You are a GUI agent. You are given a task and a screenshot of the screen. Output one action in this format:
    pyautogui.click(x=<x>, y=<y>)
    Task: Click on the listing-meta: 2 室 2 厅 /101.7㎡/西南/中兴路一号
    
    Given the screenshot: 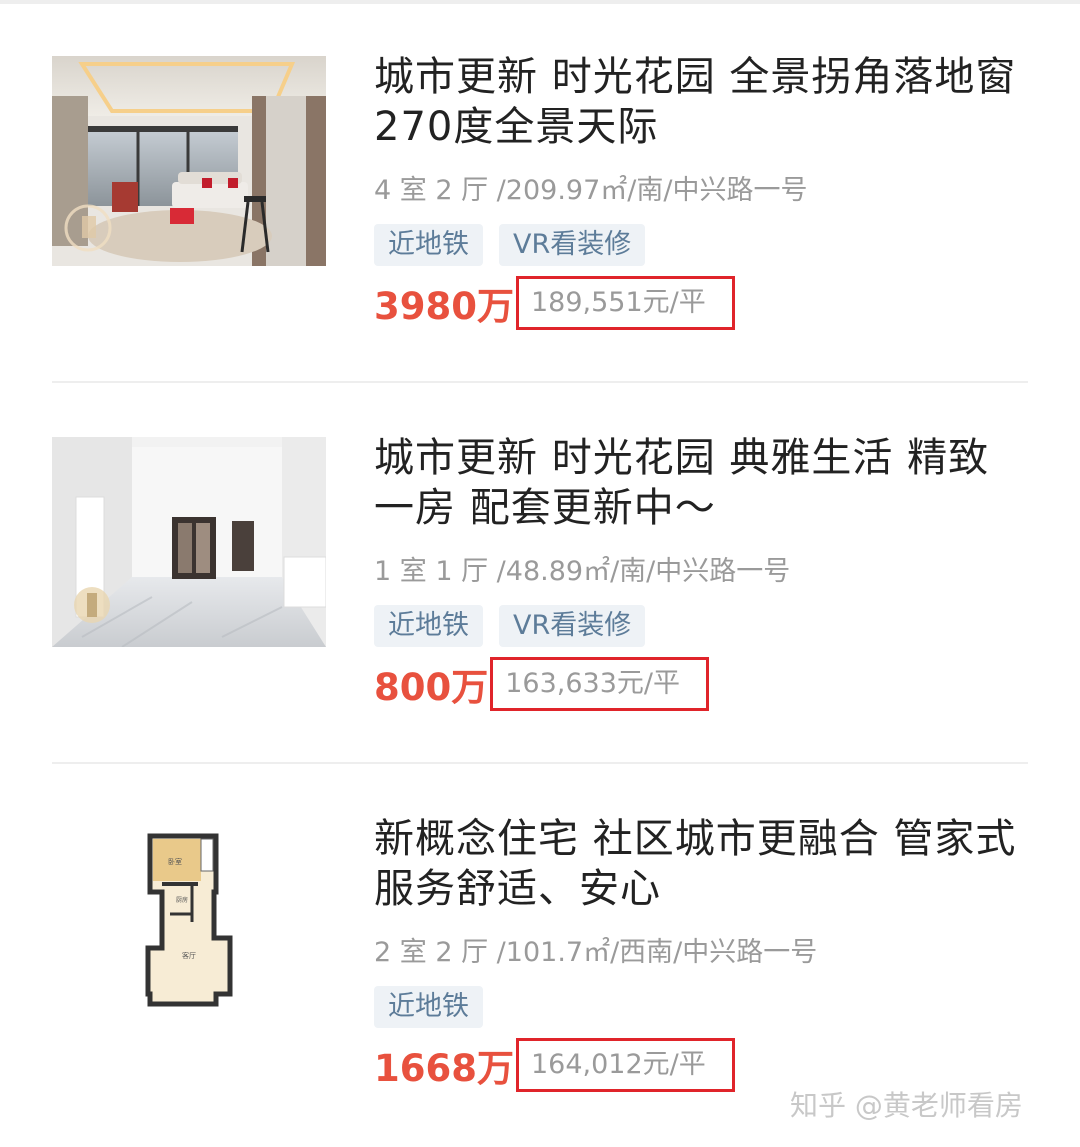 What is the action you would take?
    pyautogui.click(x=596, y=952)
    